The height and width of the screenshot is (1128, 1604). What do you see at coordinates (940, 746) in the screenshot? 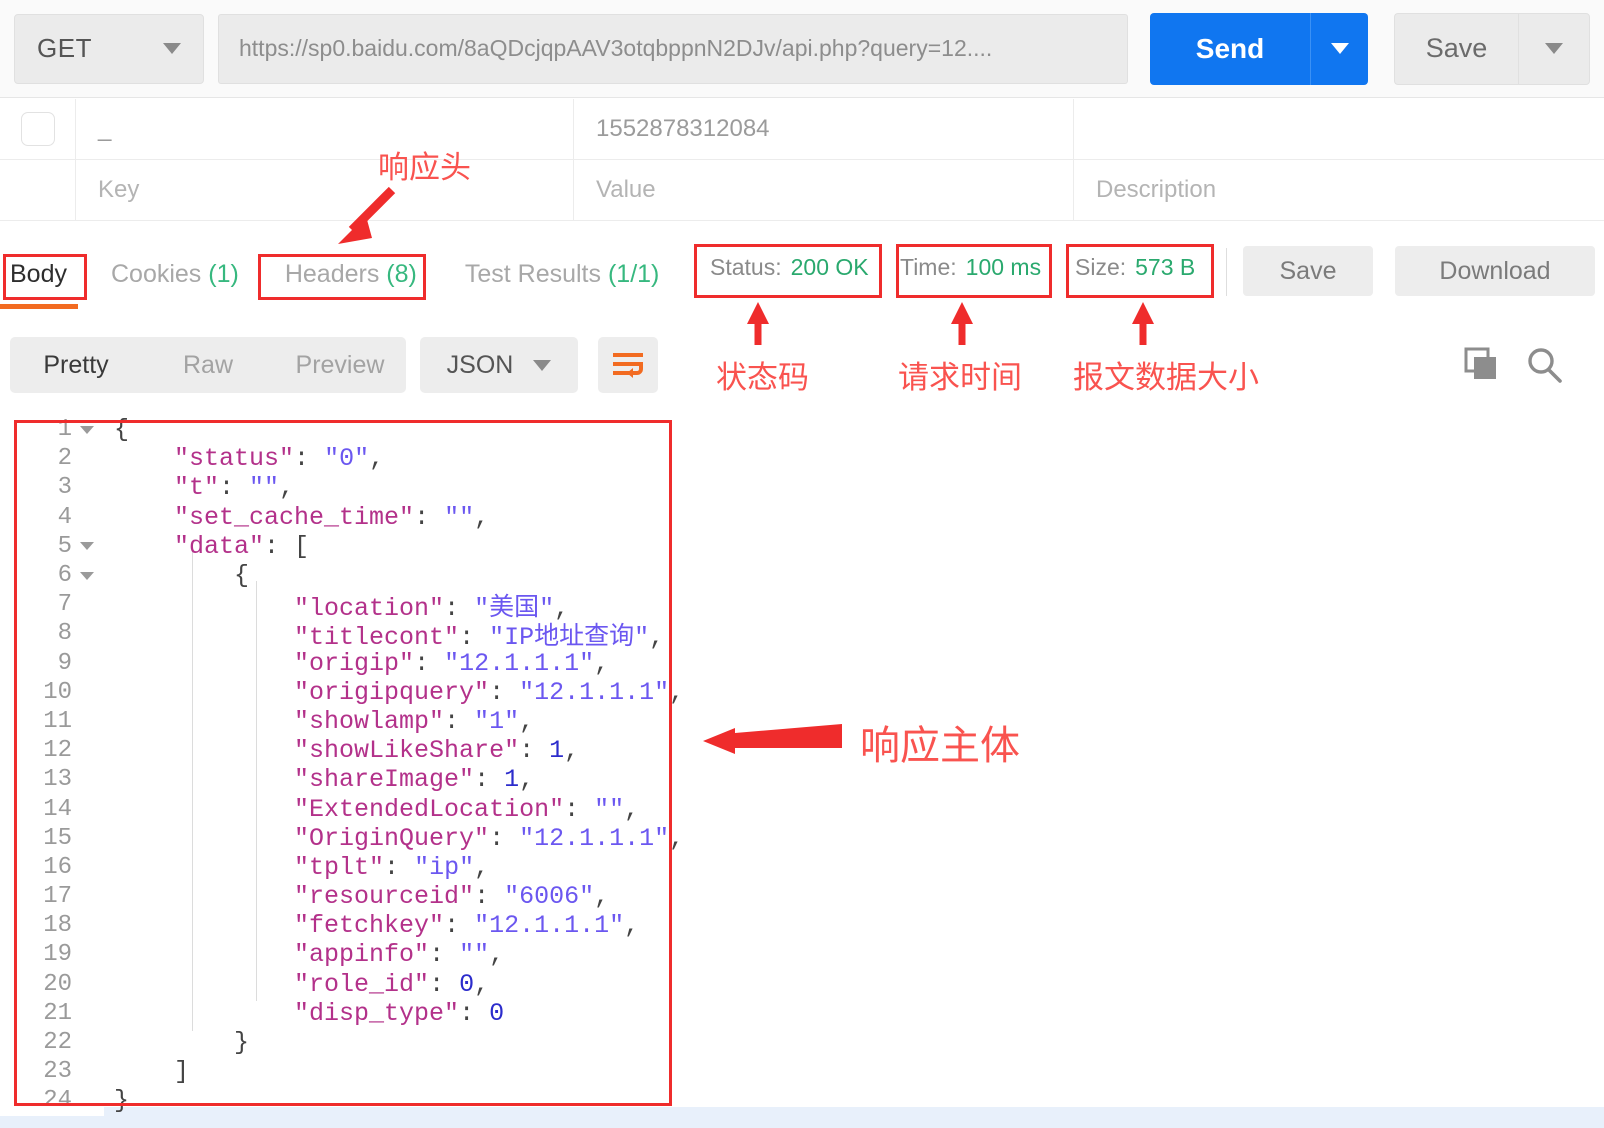
I see `annotation-label-response-body: 响应主体` at bounding box center [940, 746].